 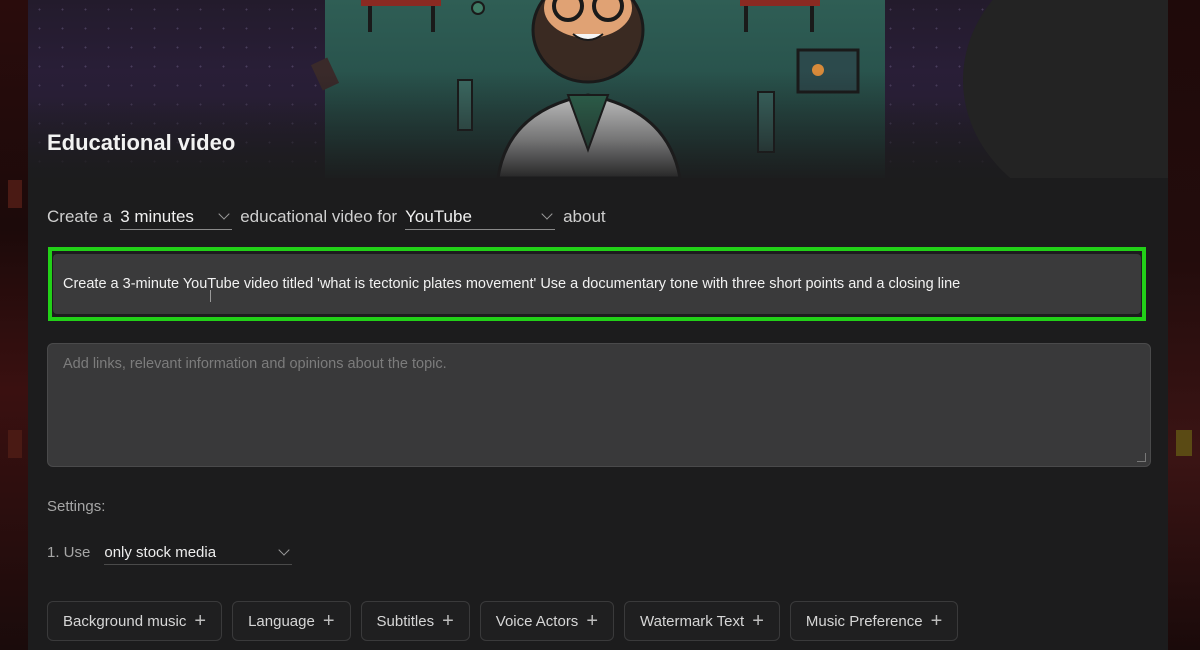 What do you see at coordinates (125, 621) in the screenshot?
I see `chip-label: Background music` at bounding box center [125, 621].